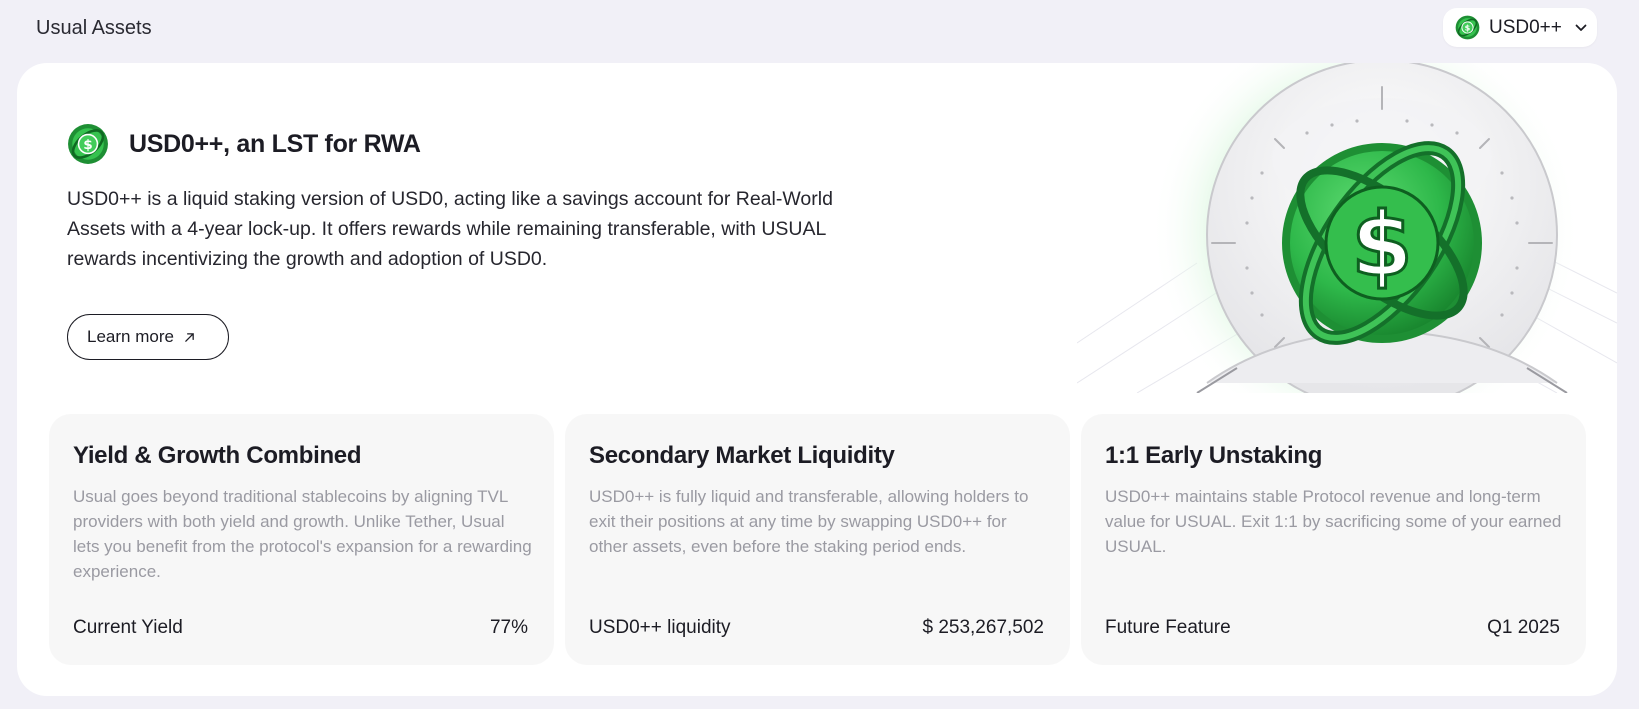  Describe the element at coordinates (1581, 27) in the screenshot. I see `chevron-down-icon` at that location.